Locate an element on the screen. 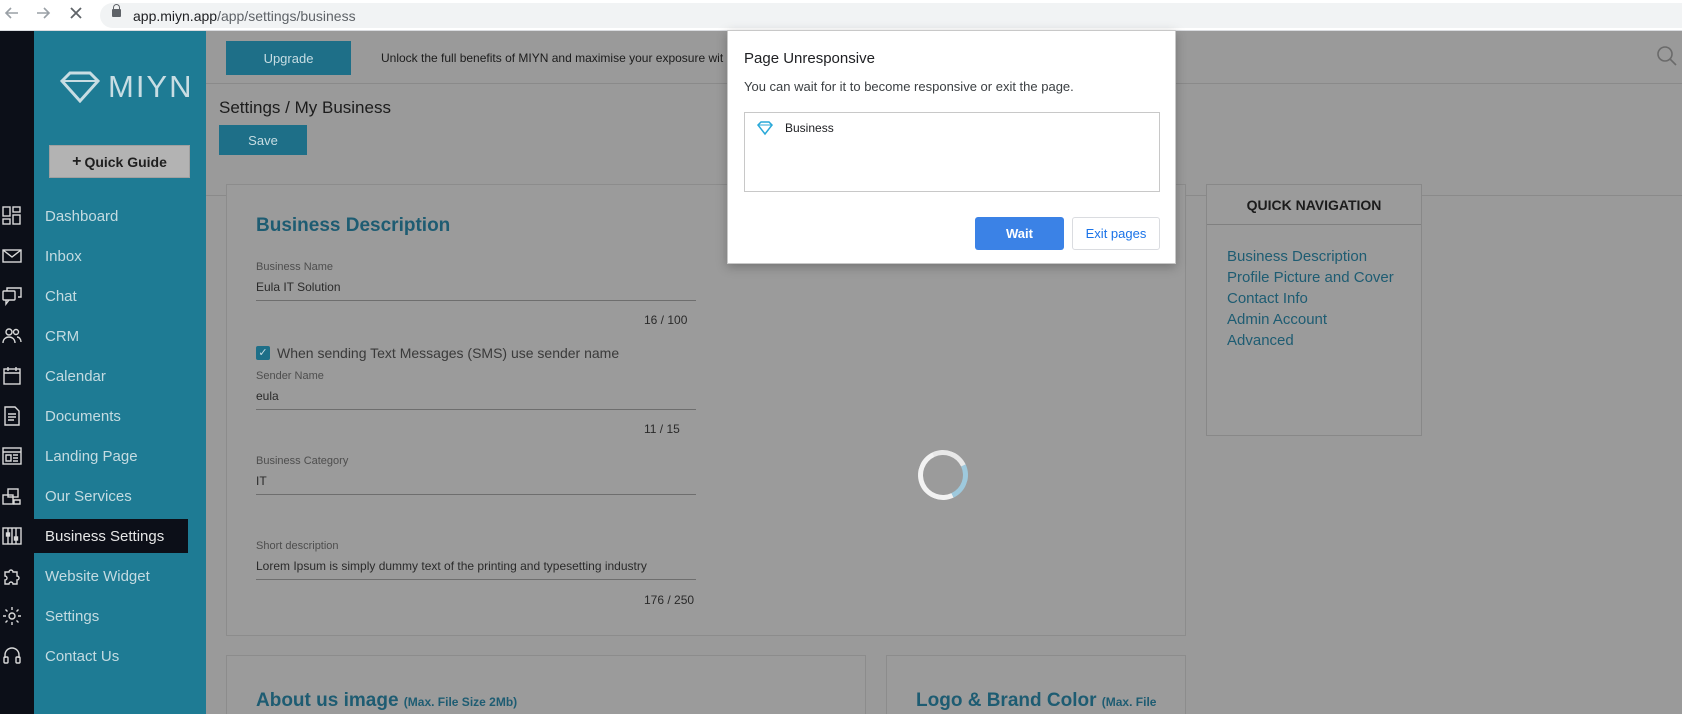 The width and height of the screenshot is (1682, 714). sidebar-item-calendar: Calendar is located at coordinates (111, 376).